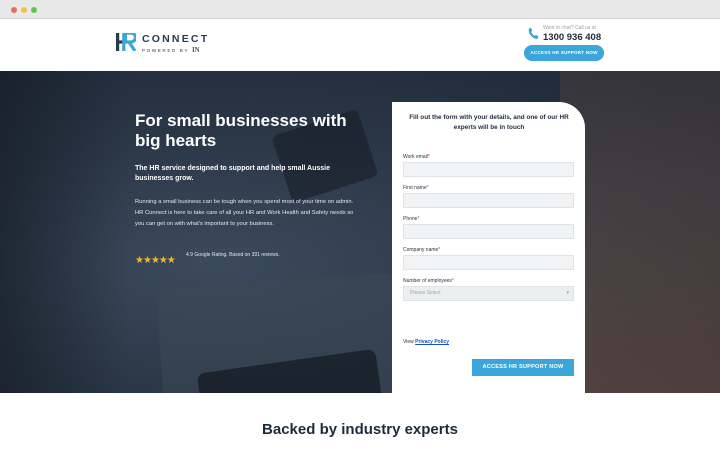  I want to click on header-cta-button: ACCESS HR SUPPORT NOW, so click(564, 53).